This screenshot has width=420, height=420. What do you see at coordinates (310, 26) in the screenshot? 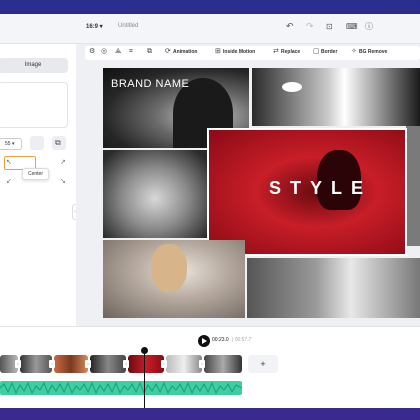
I see `redo-icon: ↷` at bounding box center [310, 26].